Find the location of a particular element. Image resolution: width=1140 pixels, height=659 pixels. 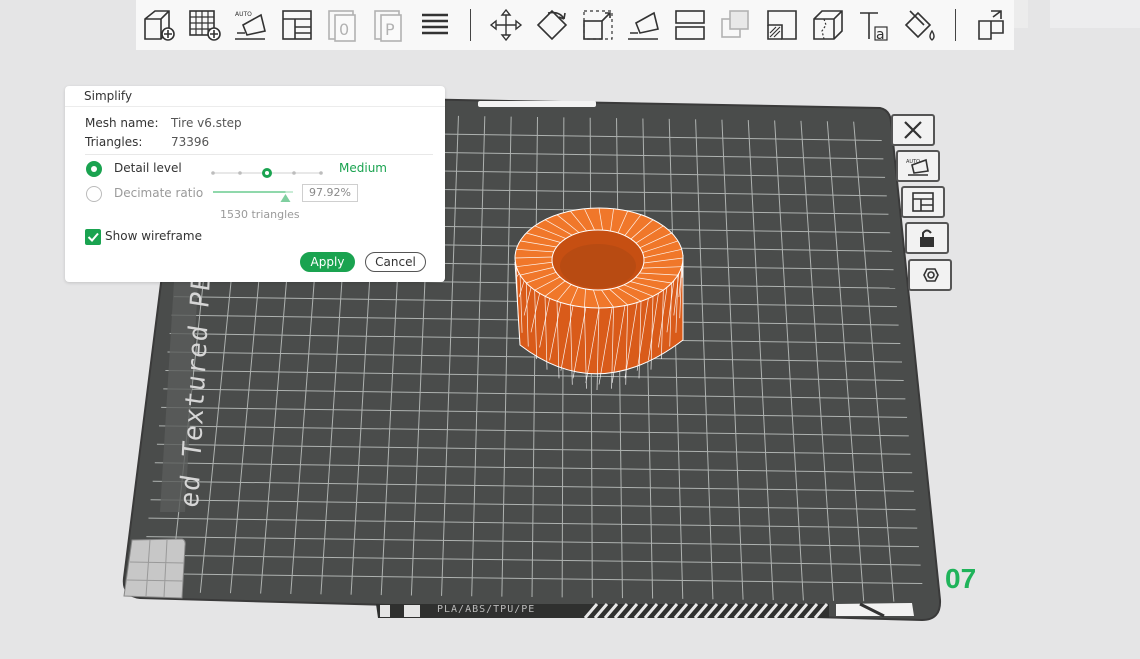

cut-button is located at coordinates (690, 25).